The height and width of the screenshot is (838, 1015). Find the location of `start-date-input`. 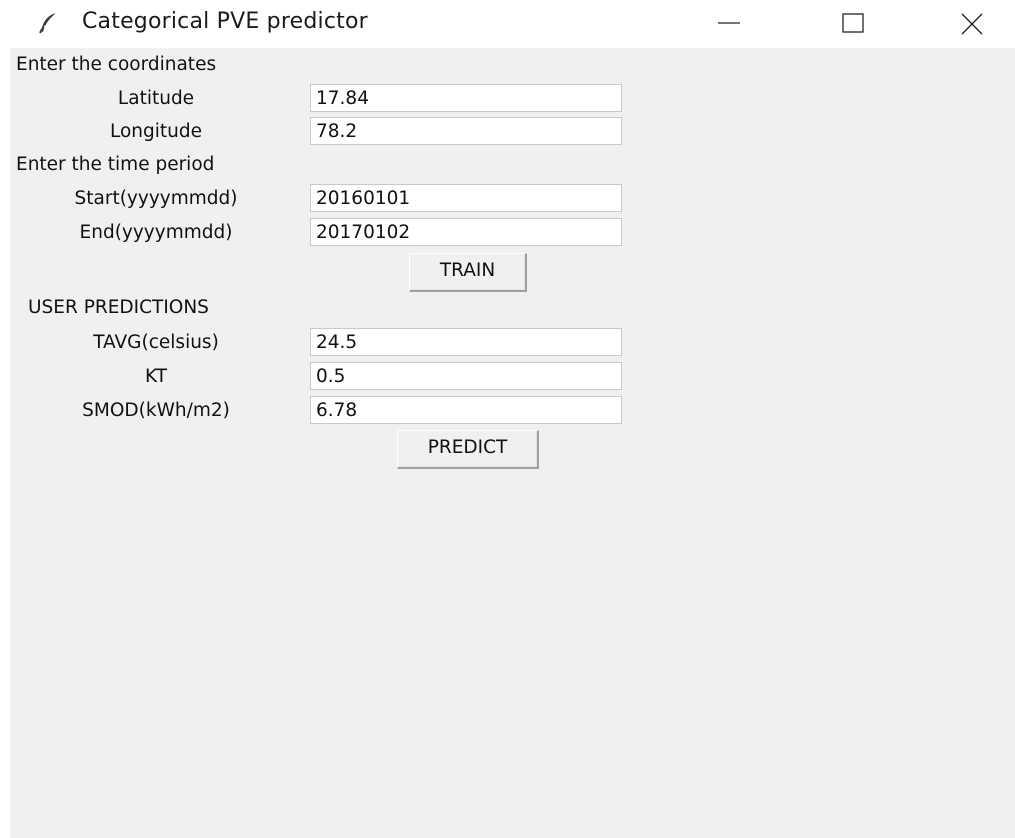

start-date-input is located at coordinates (466, 198).